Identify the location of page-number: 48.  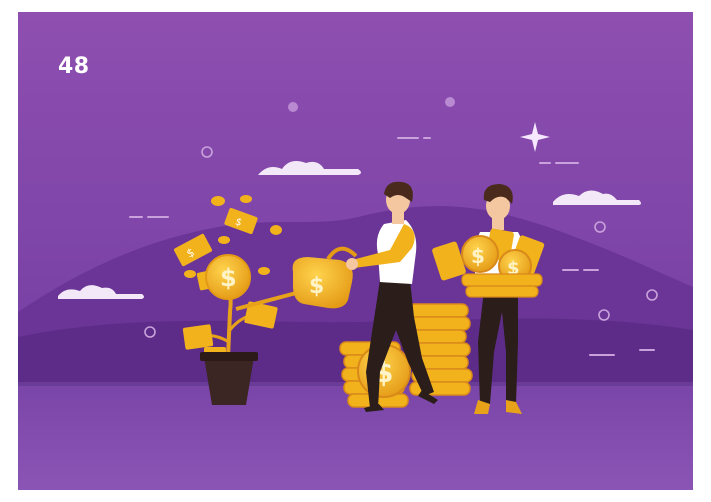
(74, 66).